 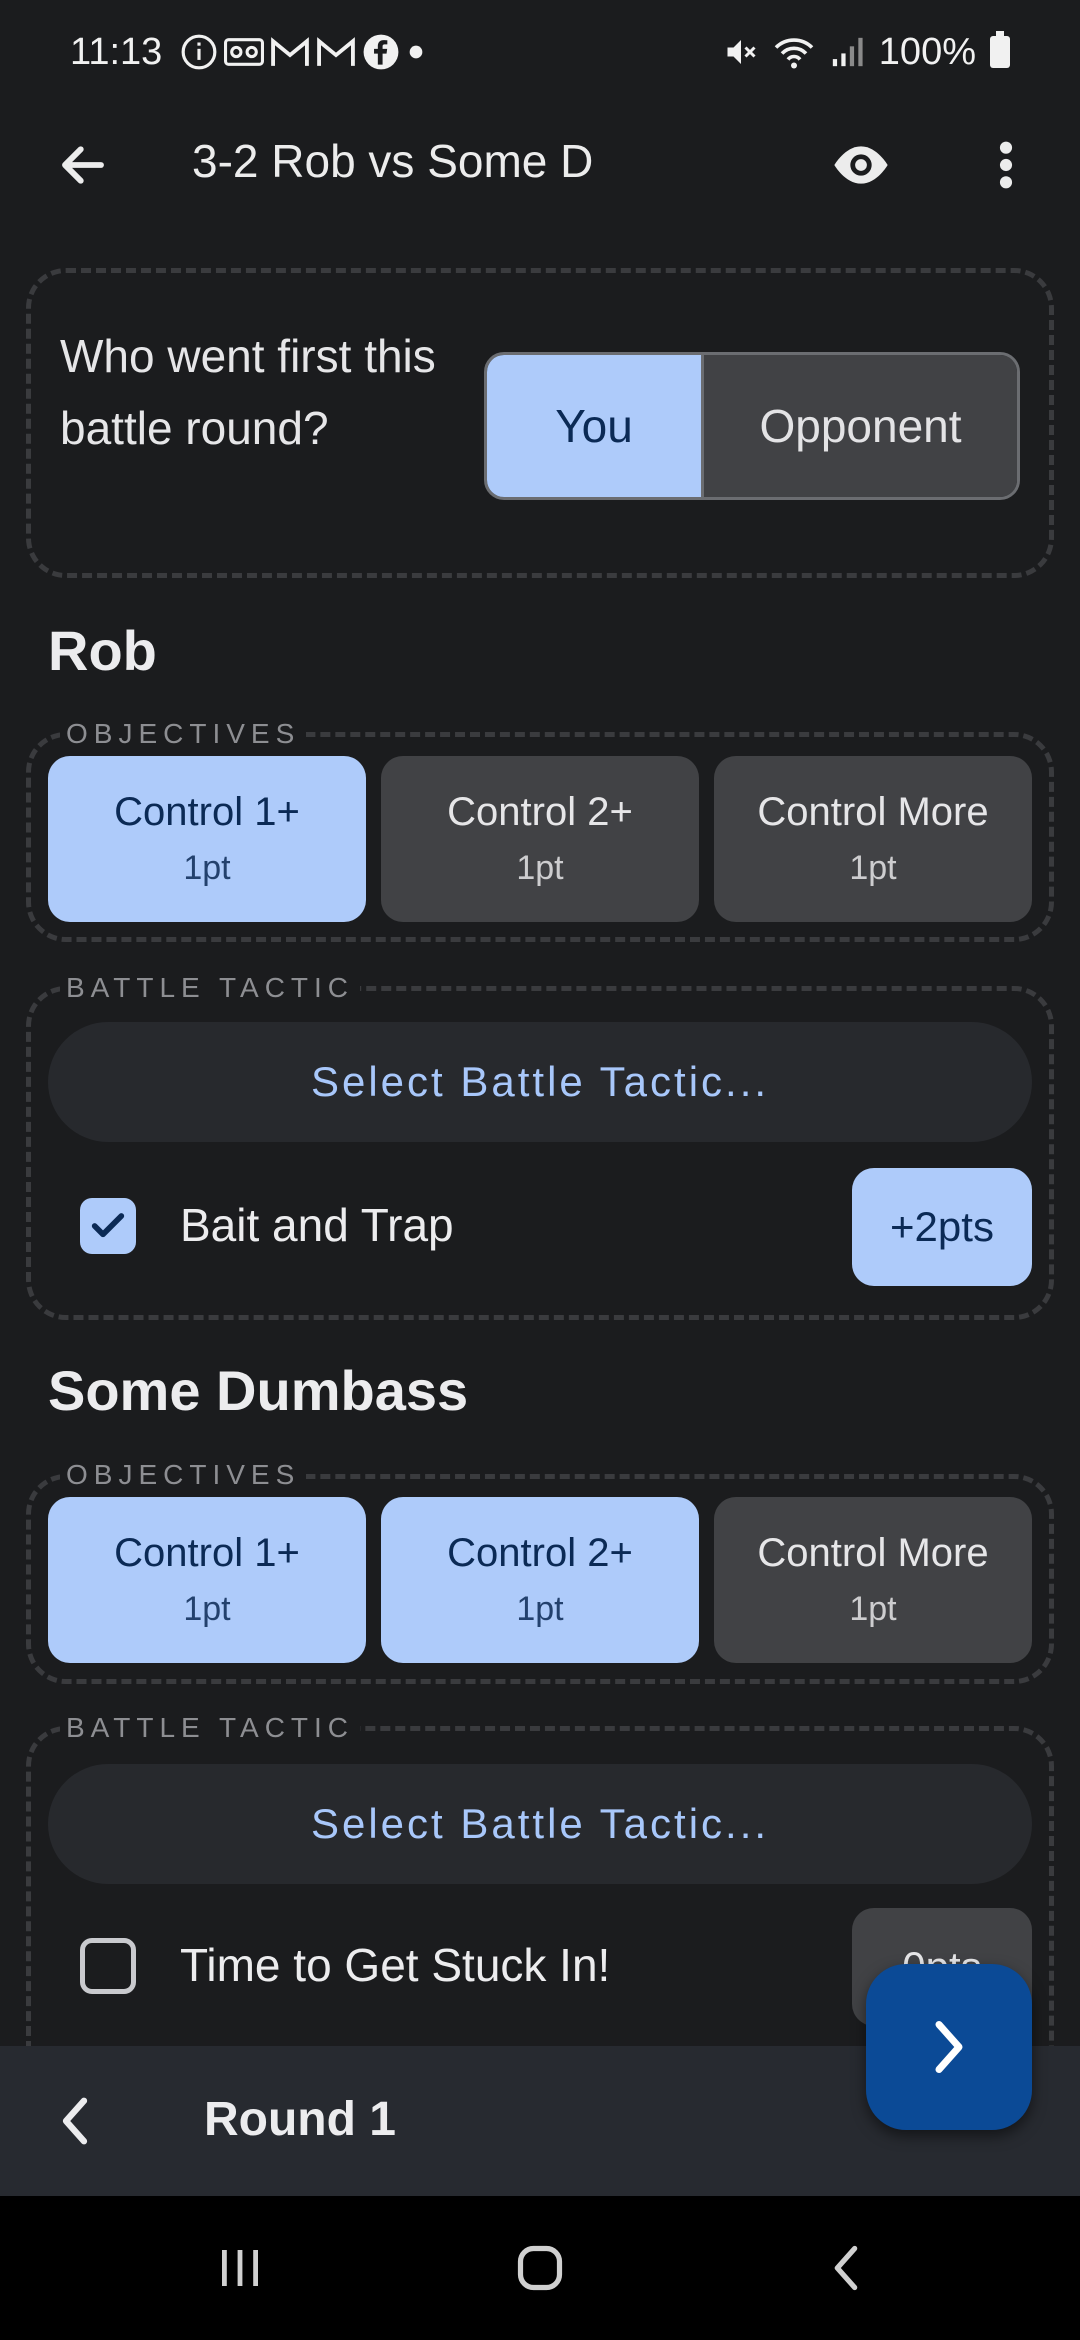 What do you see at coordinates (927, 51) in the screenshot?
I see `battery-percent: 100%` at bounding box center [927, 51].